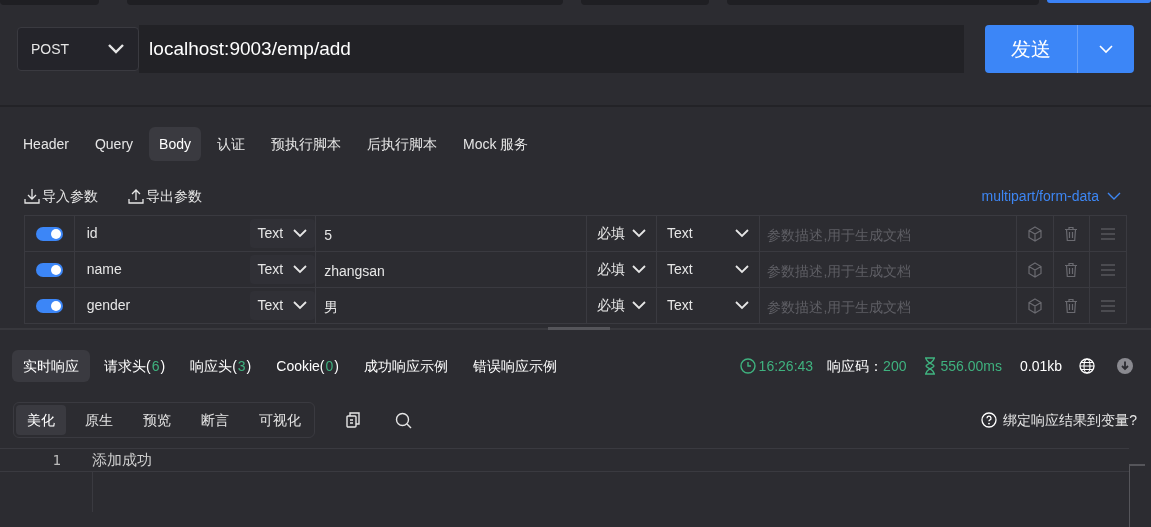 This screenshot has width=1151, height=527. Describe the element at coordinates (328, 233) in the screenshot. I see `param-value: 5` at that location.